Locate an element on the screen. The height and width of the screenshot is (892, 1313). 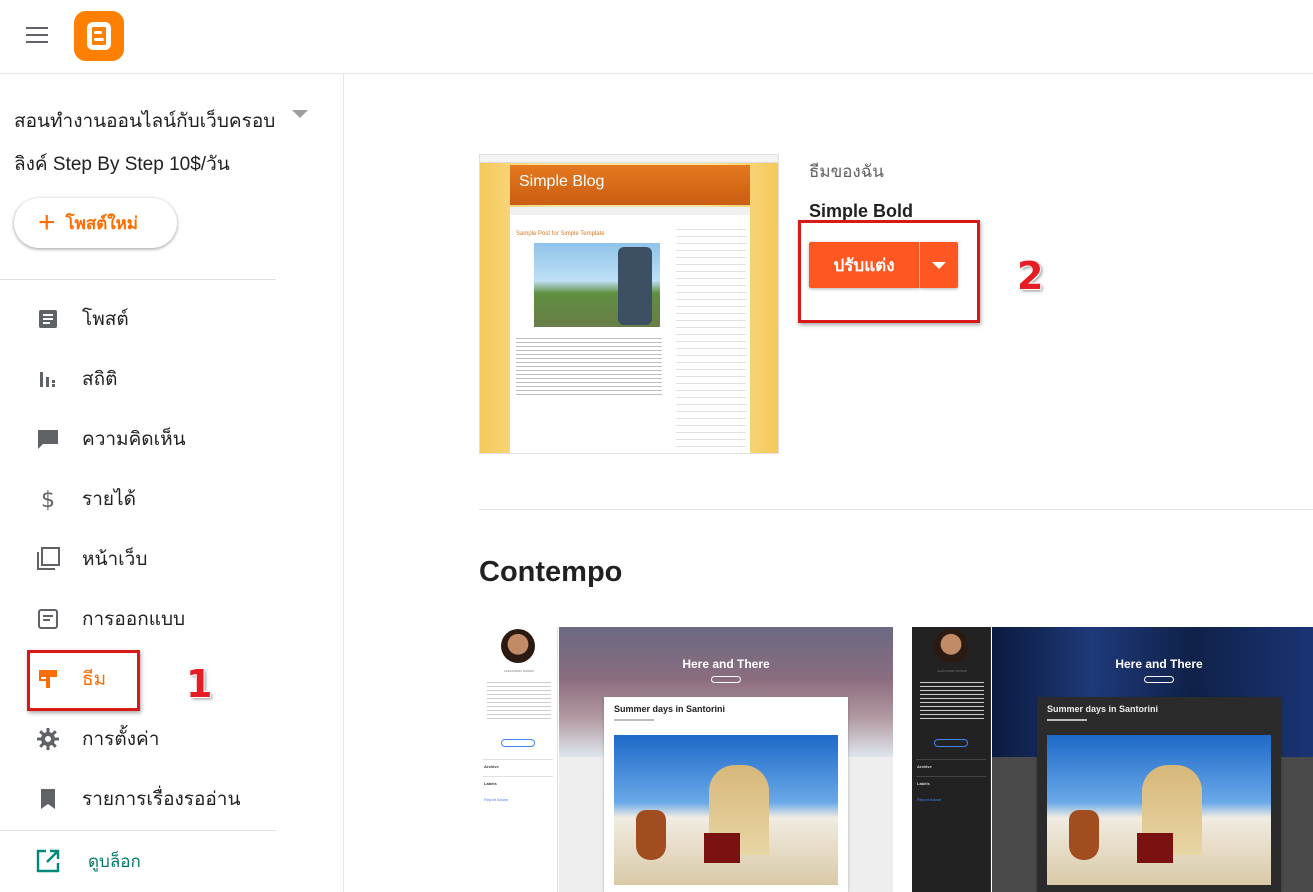
preview-post-title: Sample Post for Simple Template is located at coordinates (560, 234).